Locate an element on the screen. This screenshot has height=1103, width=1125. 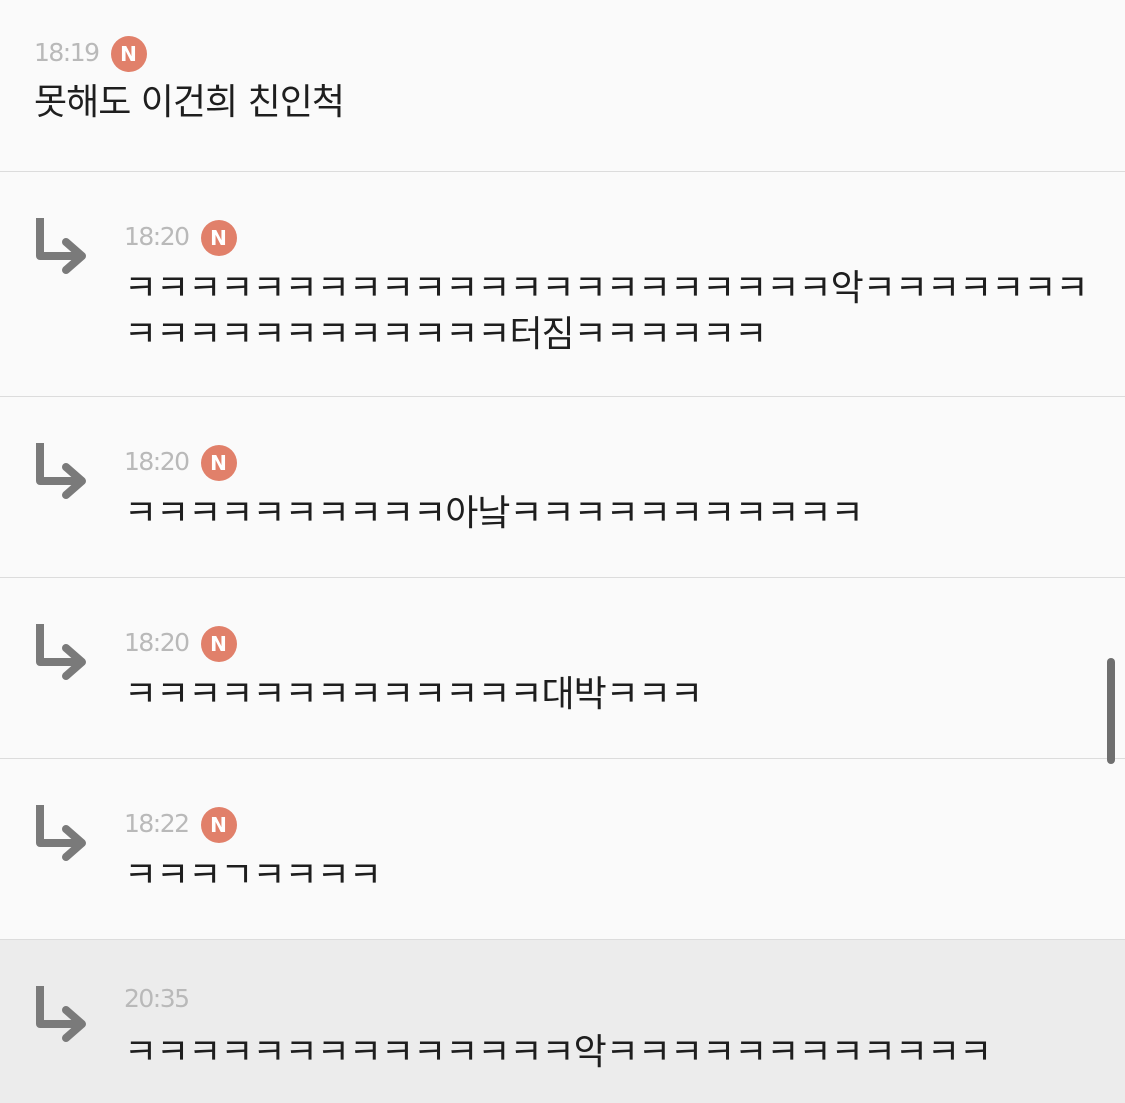
comment-meta: 20:35 is located at coordinates (157, 998).